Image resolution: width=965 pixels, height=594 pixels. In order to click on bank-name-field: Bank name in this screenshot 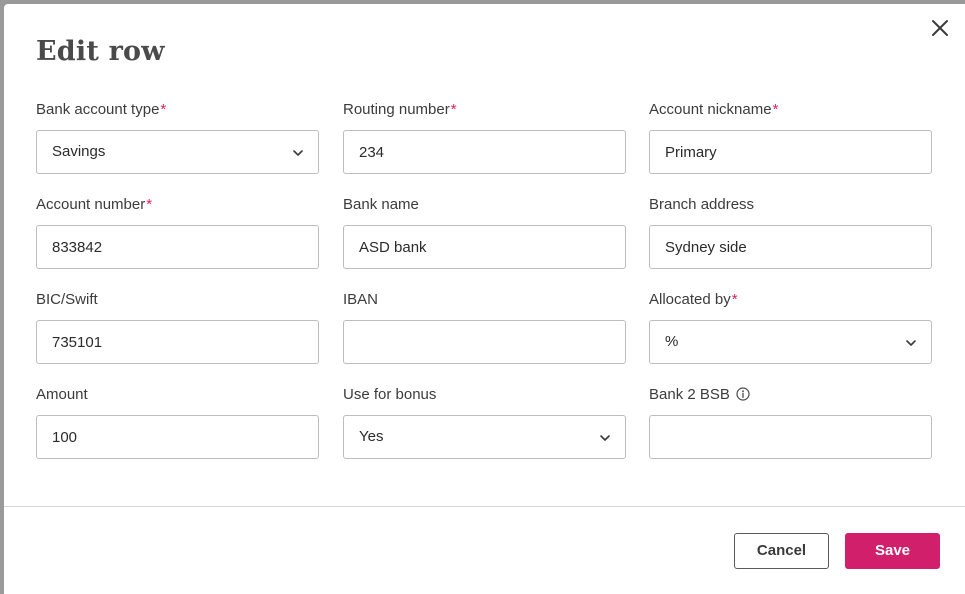, I will do `click(484, 232)`.